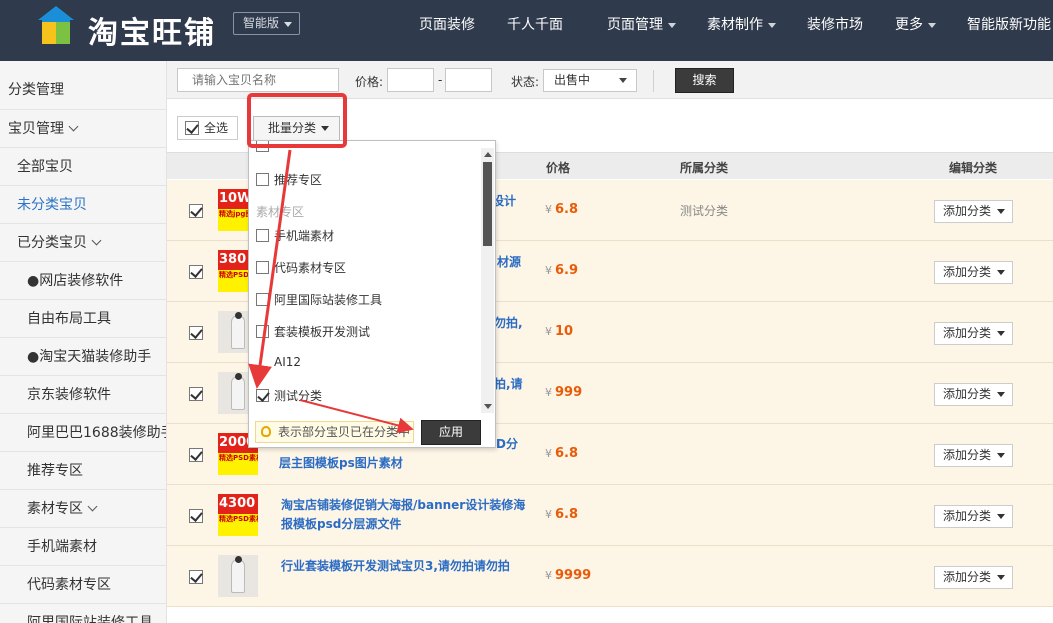  What do you see at coordinates (514, 384) in the screenshot?
I see `product-title-link: 拍,请` at bounding box center [514, 384].